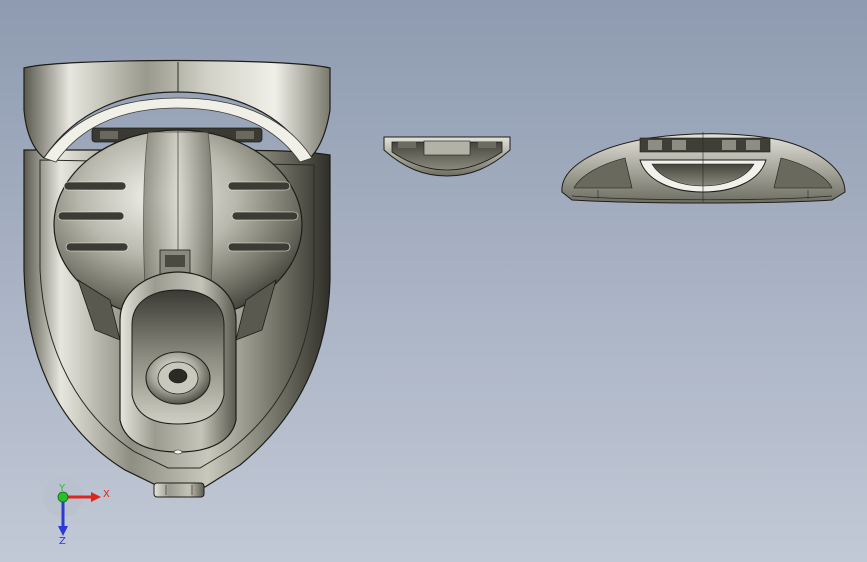 The height and width of the screenshot is (562, 867). I want to click on z-axis-label: Z, so click(62, 541).